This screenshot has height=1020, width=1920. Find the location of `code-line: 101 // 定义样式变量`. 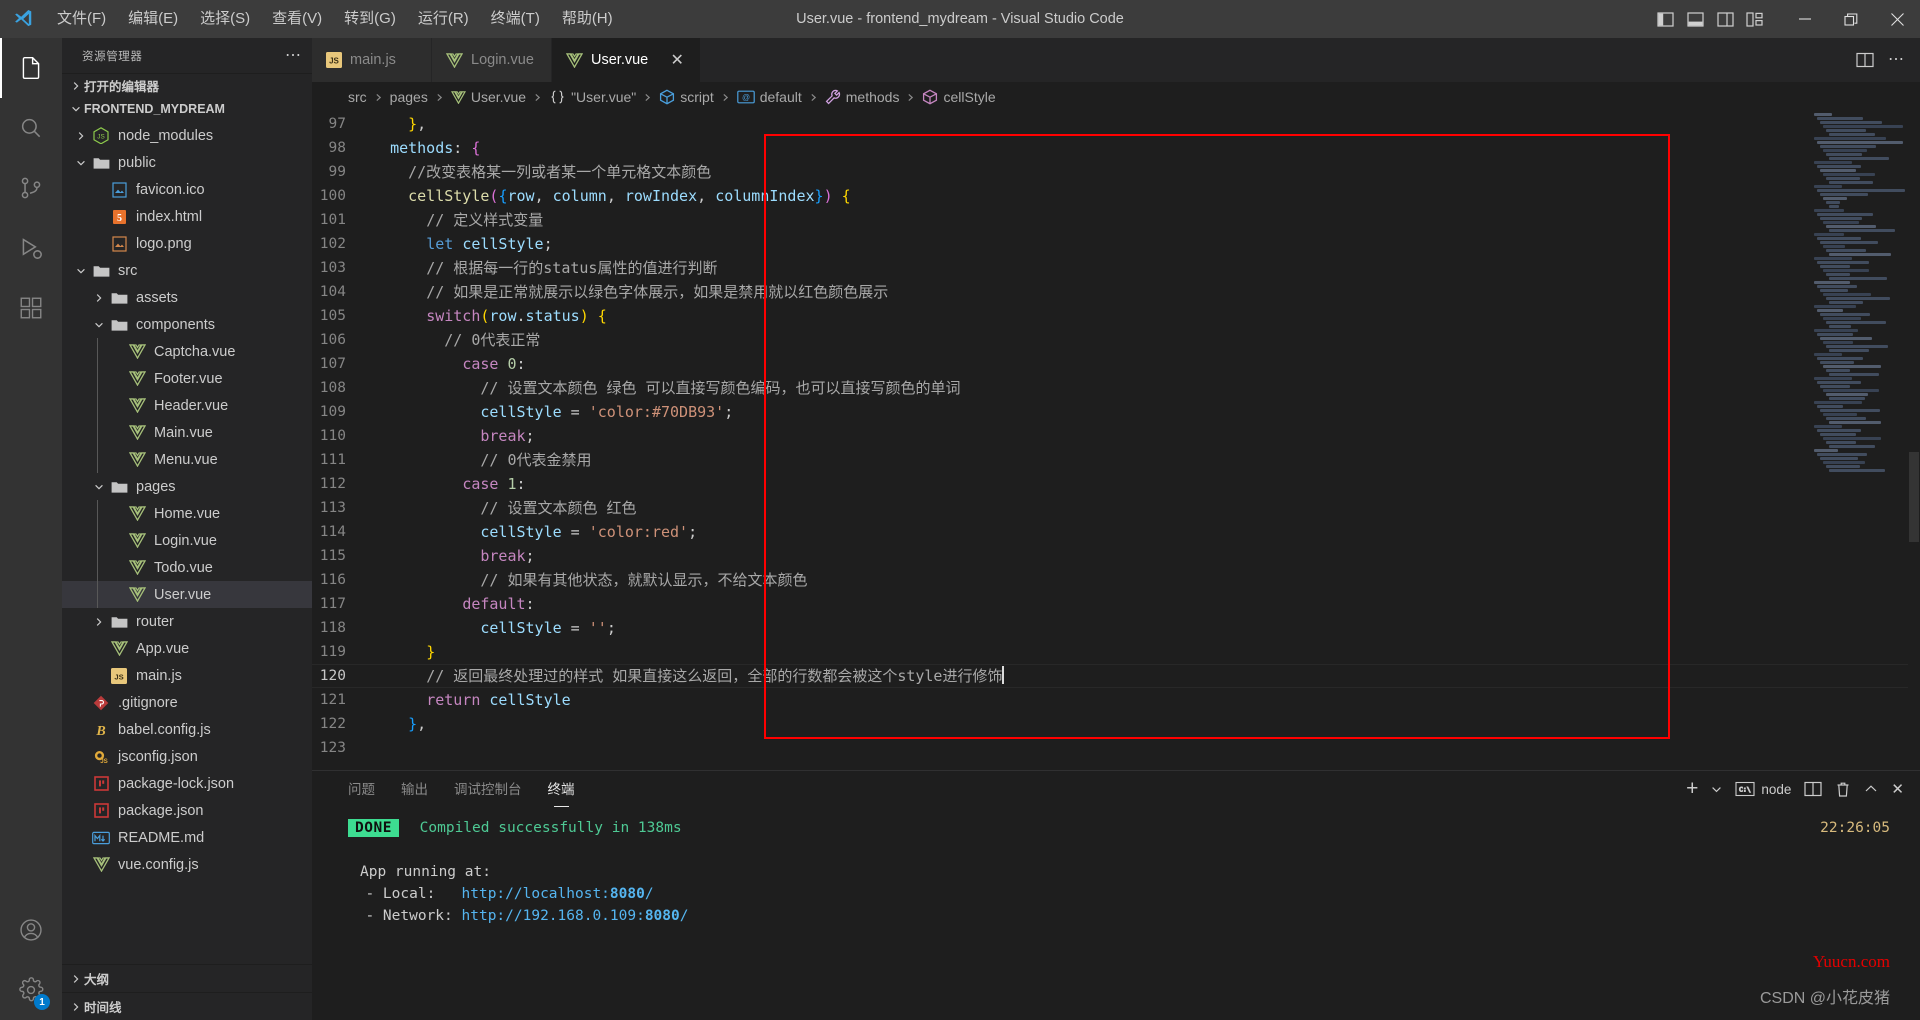

code-line: 101 // 定义样式变量 is located at coordinates (1116, 220).